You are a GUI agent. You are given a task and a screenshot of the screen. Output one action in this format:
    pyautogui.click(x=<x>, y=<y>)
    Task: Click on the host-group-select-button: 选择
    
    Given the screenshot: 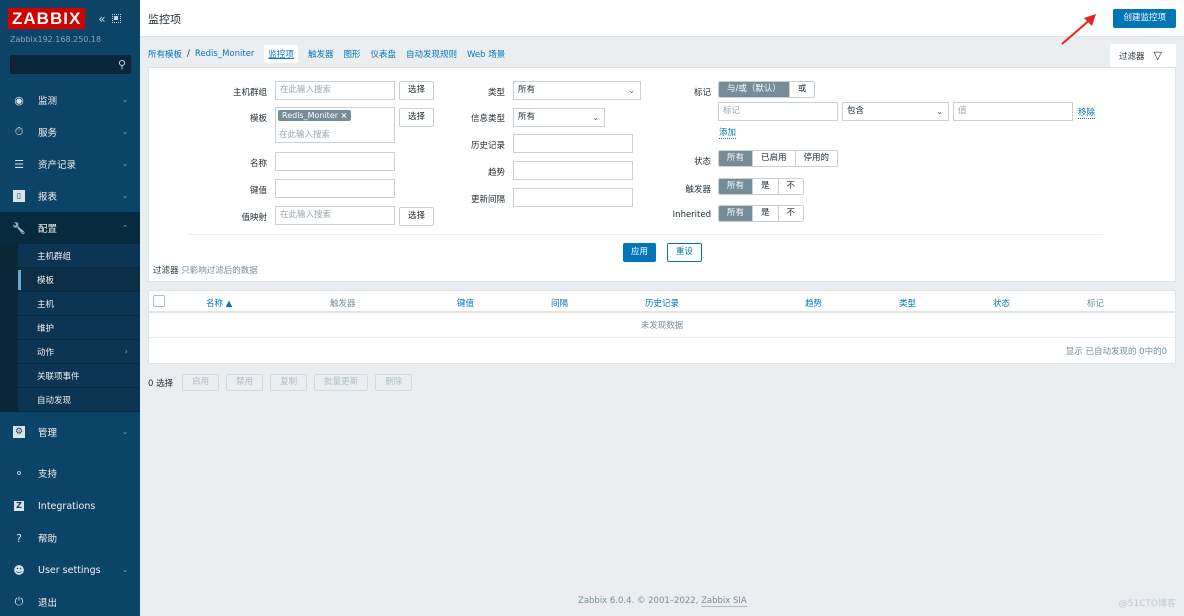 What is the action you would take?
    pyautogui.click(x=417, y=90)
    